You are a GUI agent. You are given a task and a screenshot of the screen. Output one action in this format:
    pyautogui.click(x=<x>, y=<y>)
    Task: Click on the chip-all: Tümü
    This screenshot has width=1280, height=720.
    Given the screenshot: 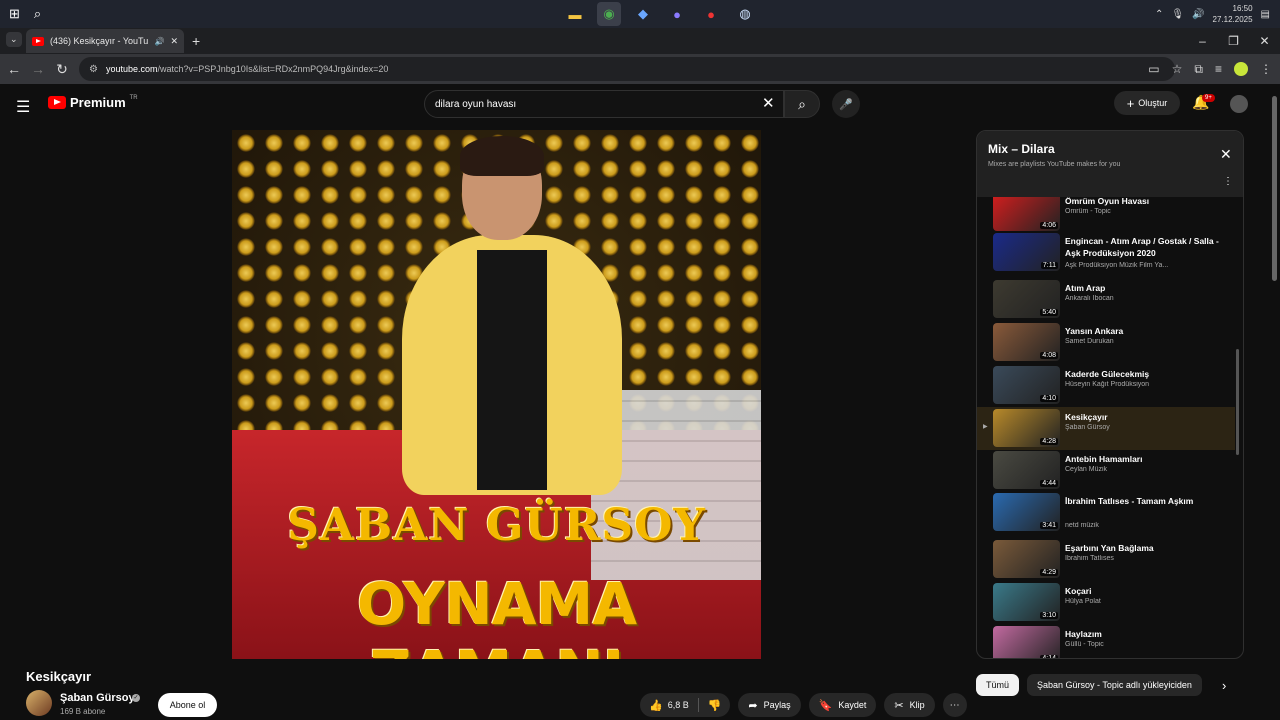 What is the action you would take?
    pyautogui.click(x=998, y=685)
    